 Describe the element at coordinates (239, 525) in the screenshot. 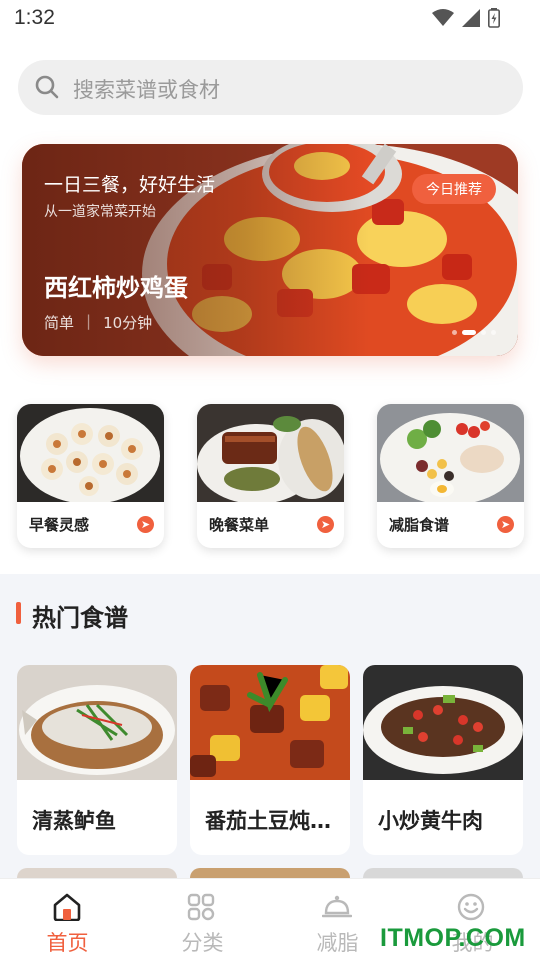

I see `category-label: 晚餐菜单` at that location.